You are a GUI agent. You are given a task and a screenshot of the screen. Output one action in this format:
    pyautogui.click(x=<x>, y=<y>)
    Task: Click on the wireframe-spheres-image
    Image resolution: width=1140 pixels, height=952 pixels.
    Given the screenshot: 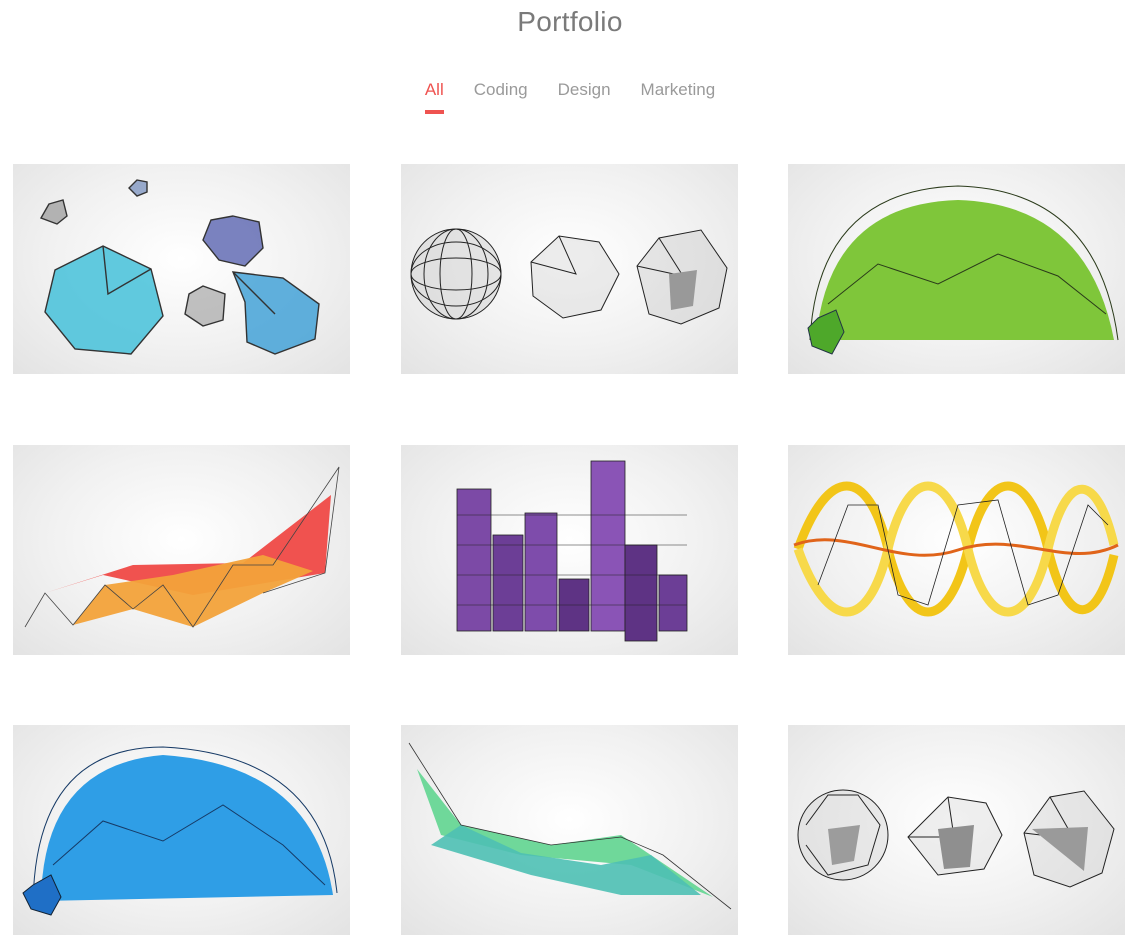 What is the action you would take?
    pyautogui.click(x=569, y=276)
    